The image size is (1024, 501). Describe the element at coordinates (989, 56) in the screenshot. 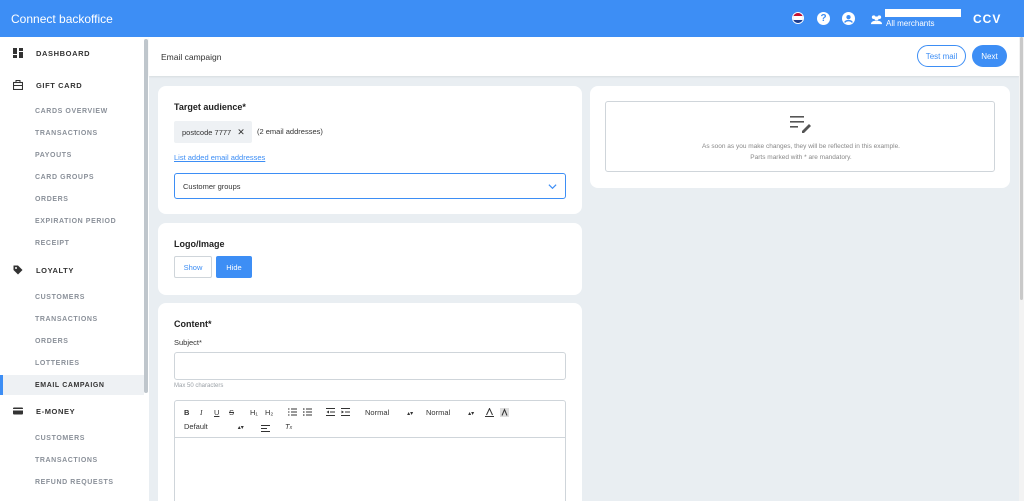

I see `next-button: Next` at that location.